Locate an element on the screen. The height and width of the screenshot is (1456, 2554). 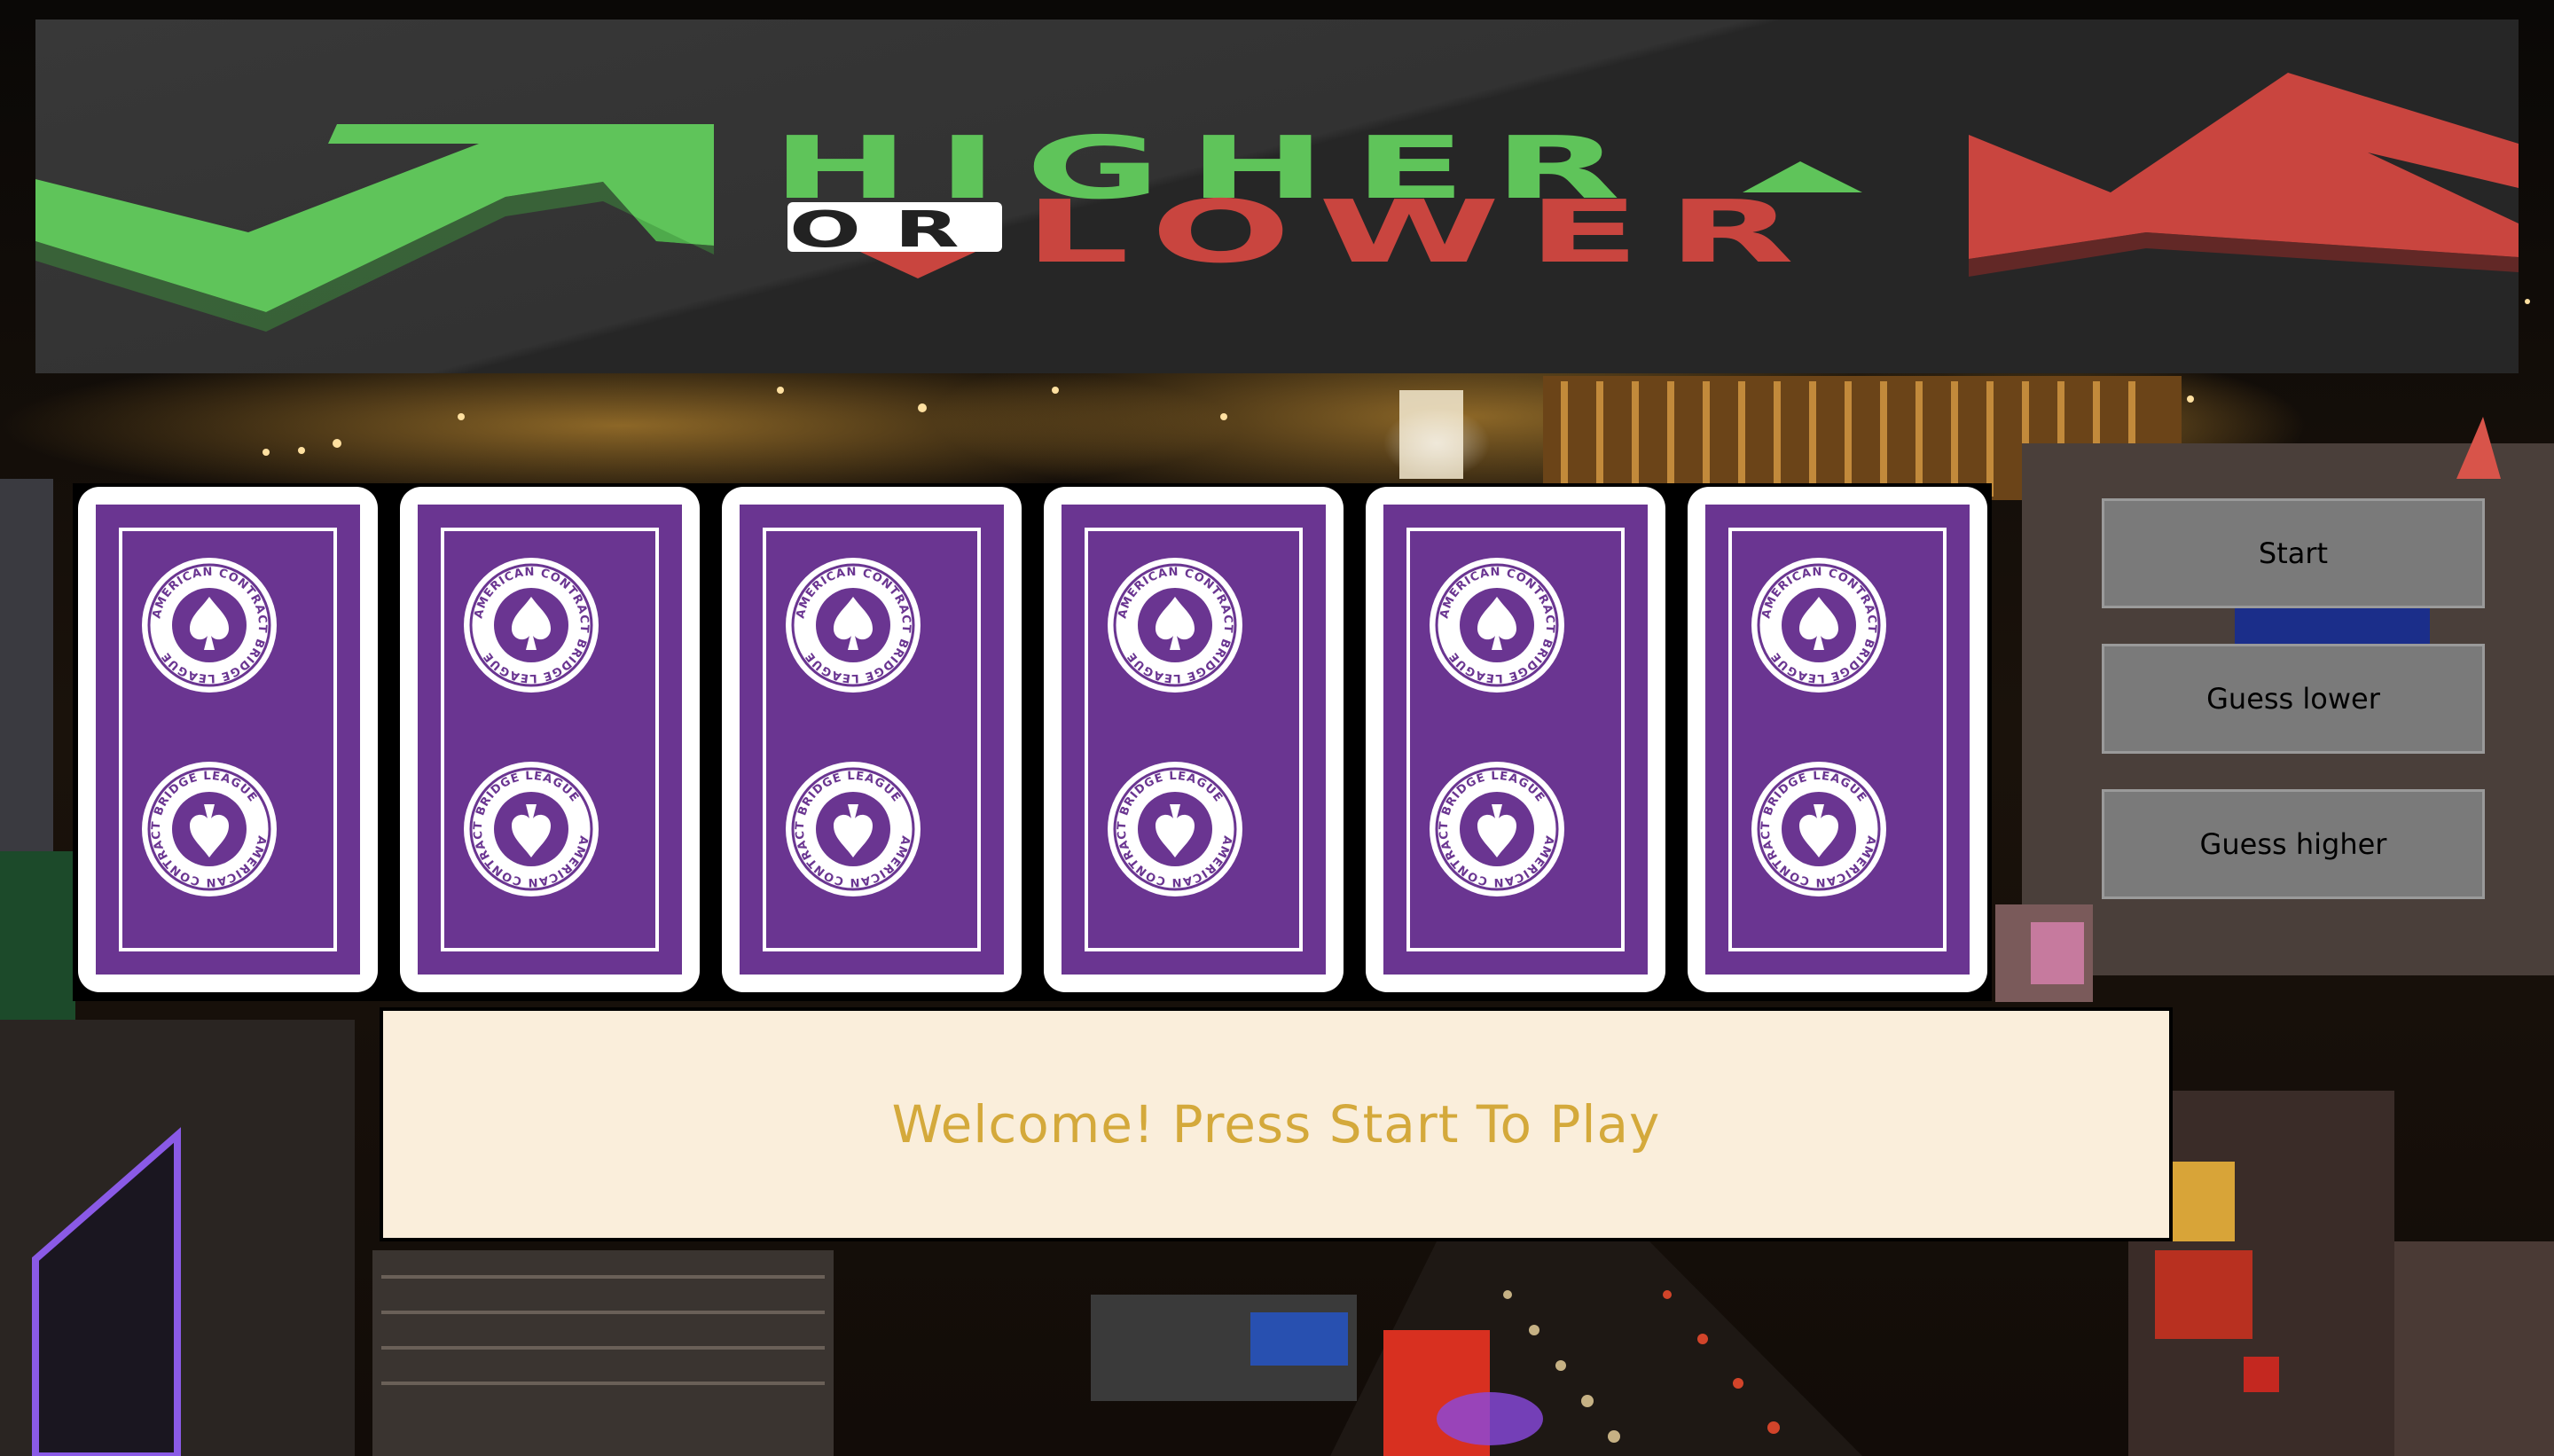
guess-lower-button: Guess lower is located at coordinates (2293, 699).